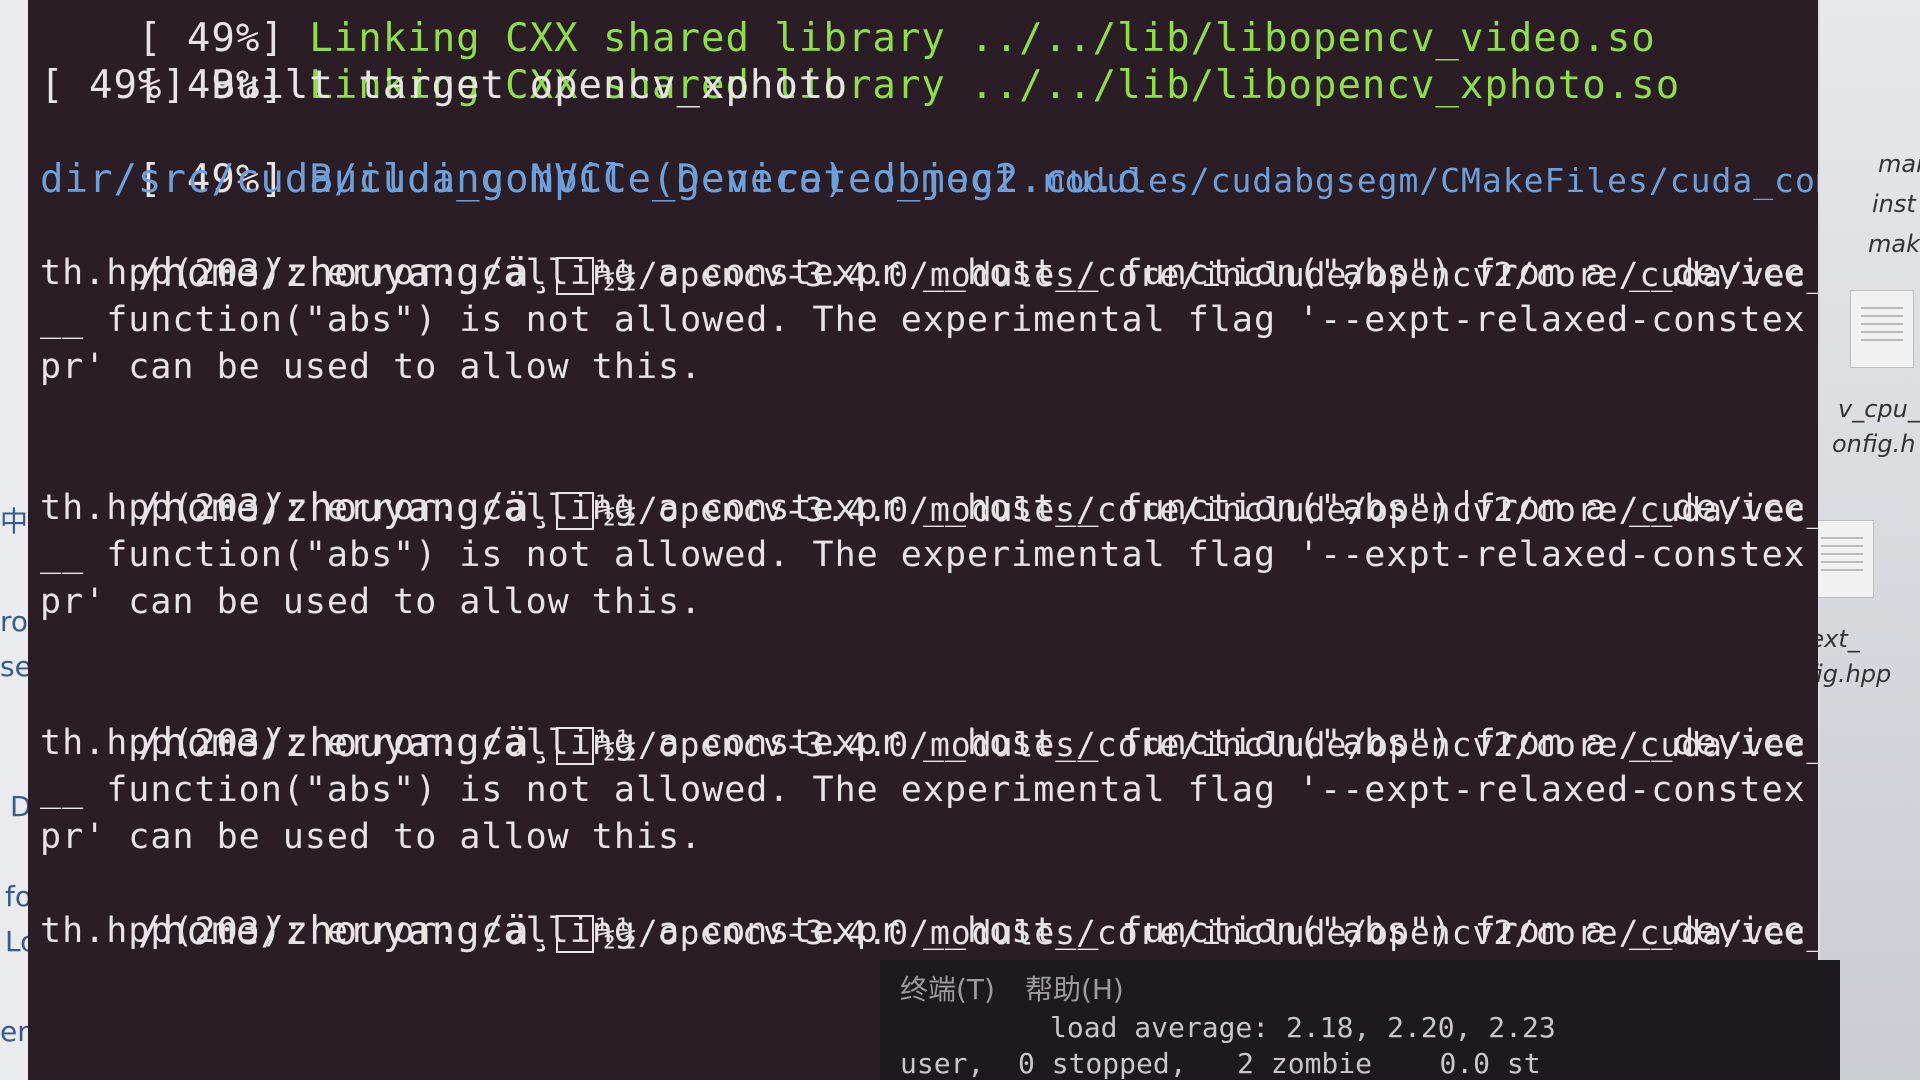  Describe the element at coordinates (223, 38) in the screenshot. I see `progress-text: [ 49%]` at that location.